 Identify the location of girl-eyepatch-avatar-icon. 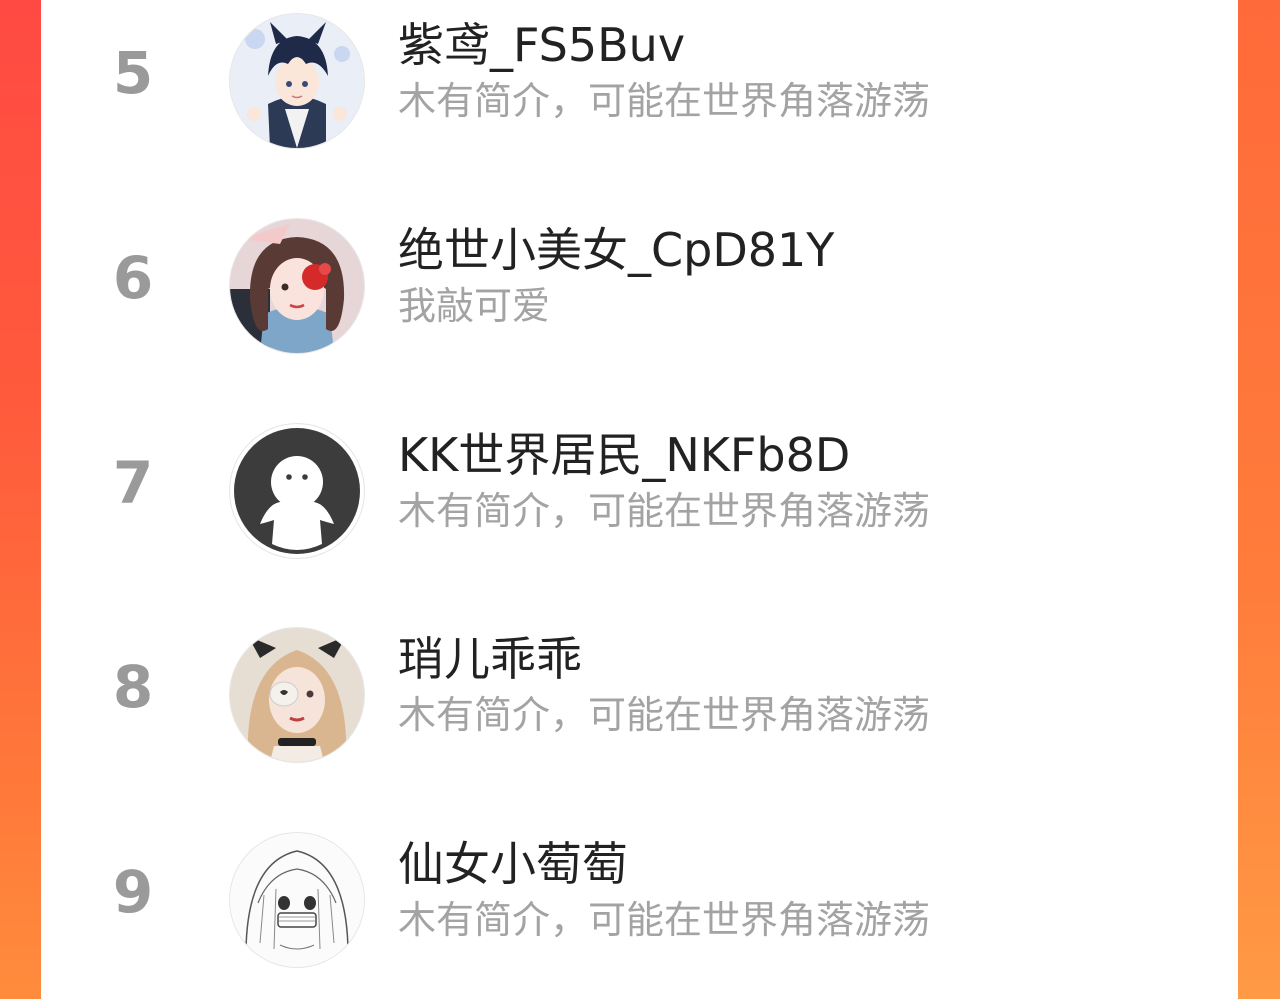
(297, 695).